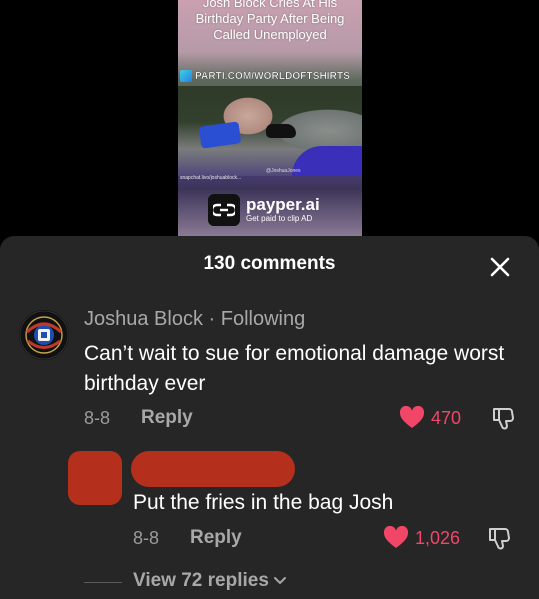  What do you see at coordinates (201, 580) in the screenshot?
I see `view-replies-label: View 72 replies` at bounding box center [201, 580].